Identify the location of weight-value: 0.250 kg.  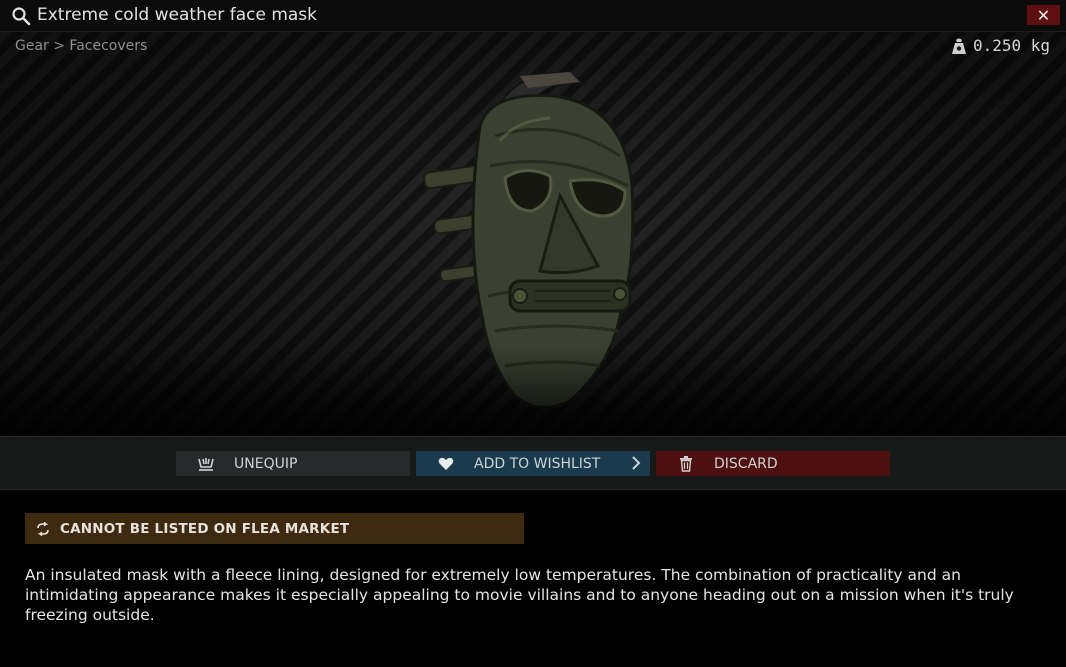
(1011, 45).